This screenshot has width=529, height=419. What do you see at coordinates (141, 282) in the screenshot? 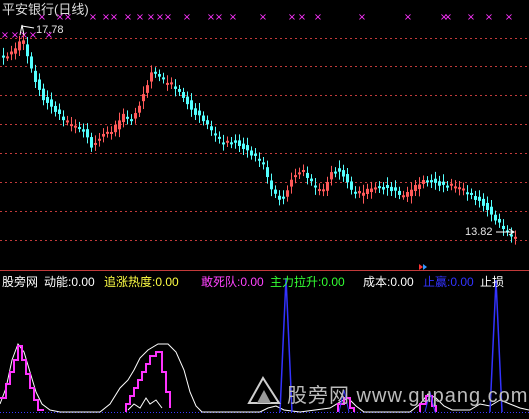
I see `legend-zhuizhang-redu: 追涨热度:0.00` at bounding box center [141, 282].